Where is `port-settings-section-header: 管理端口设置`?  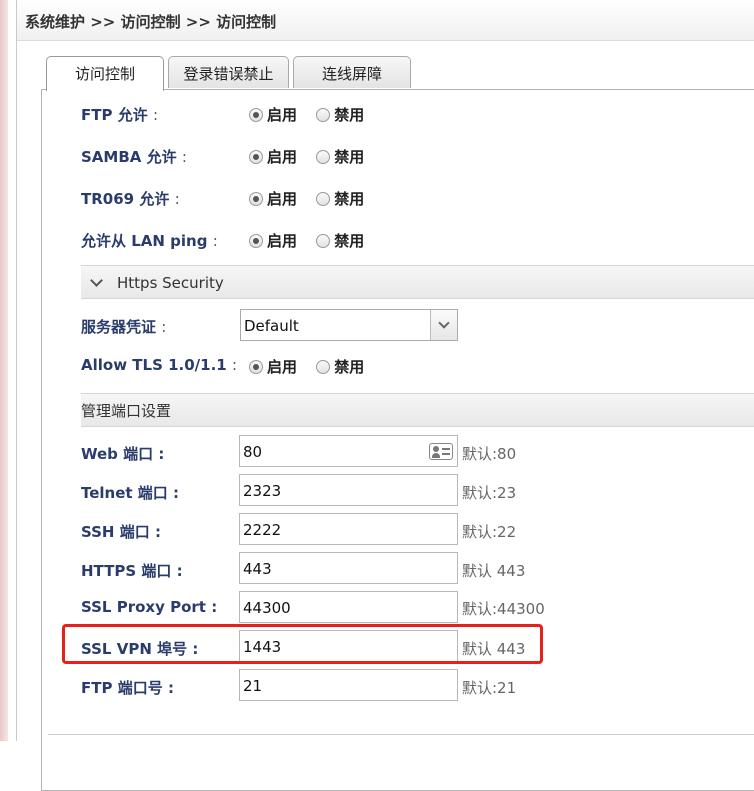
port-settings-section-header: 管理端口设置 is located at coordinates (417, 410).